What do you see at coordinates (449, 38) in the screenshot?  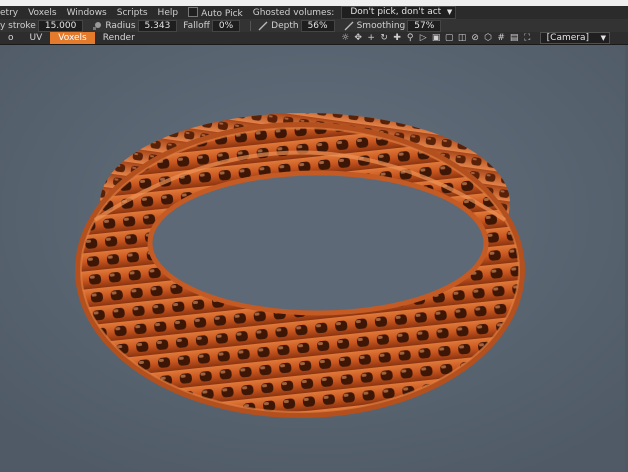 I see `frame-all-icon: ▢` at bounding box center [449, 38].